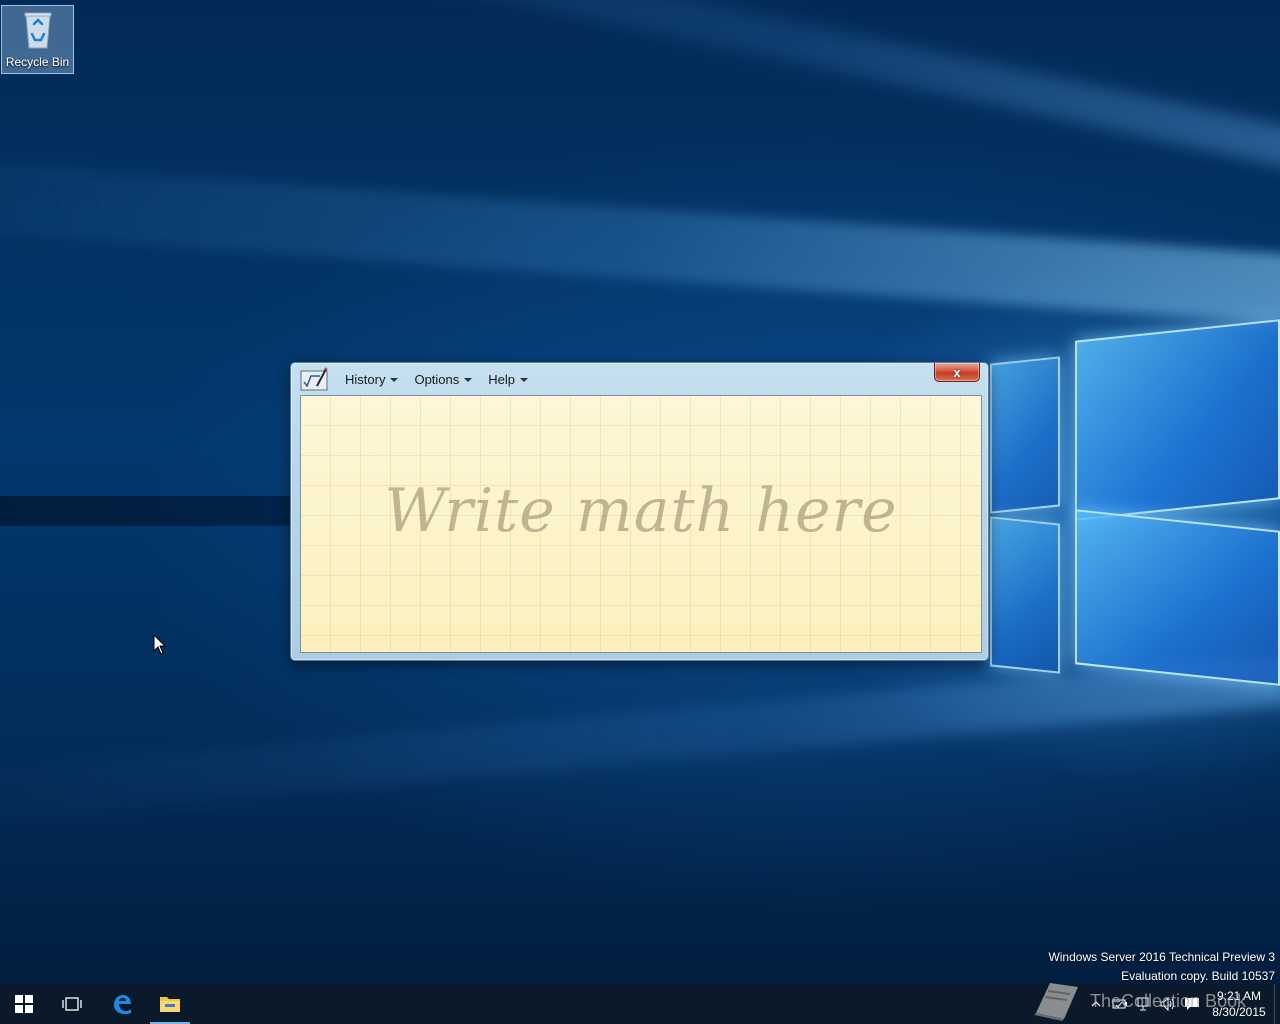 The width and height of the screenshot is (1280, 1024). I want to click on menu-options: Options, so click(443, 379).